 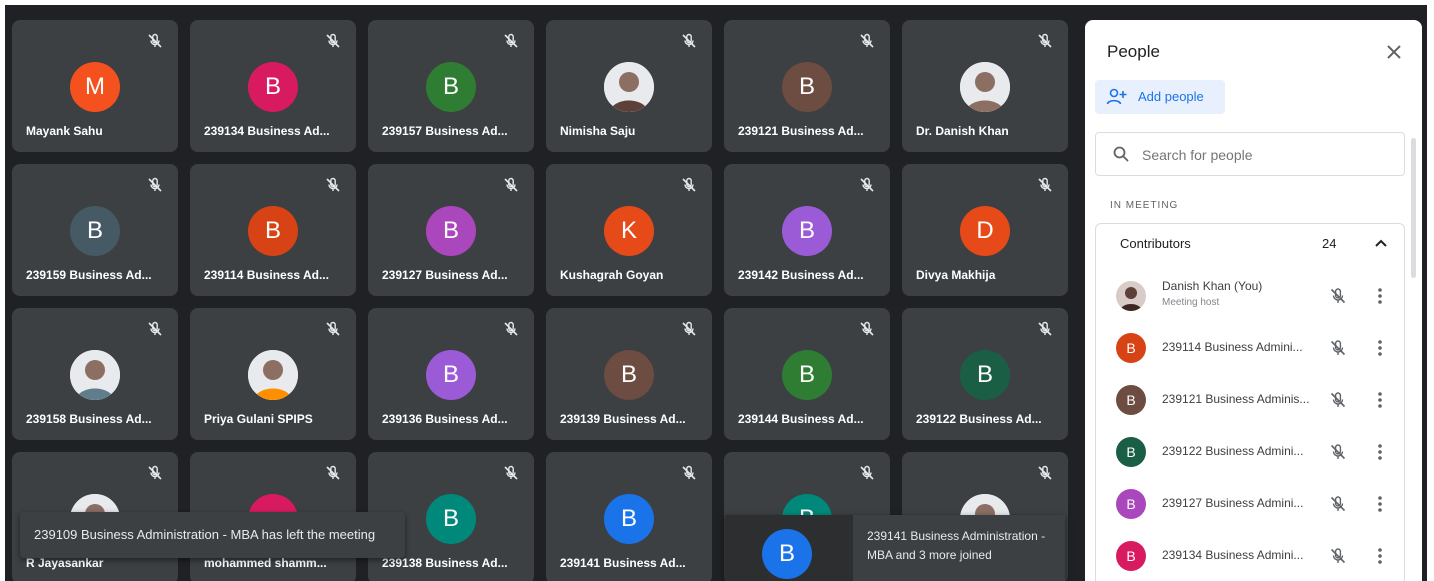 What do you see at coordinates (1413, 208) in the screenshot?
I see `panel-scrollbar` at bounding box center [1413, 208].